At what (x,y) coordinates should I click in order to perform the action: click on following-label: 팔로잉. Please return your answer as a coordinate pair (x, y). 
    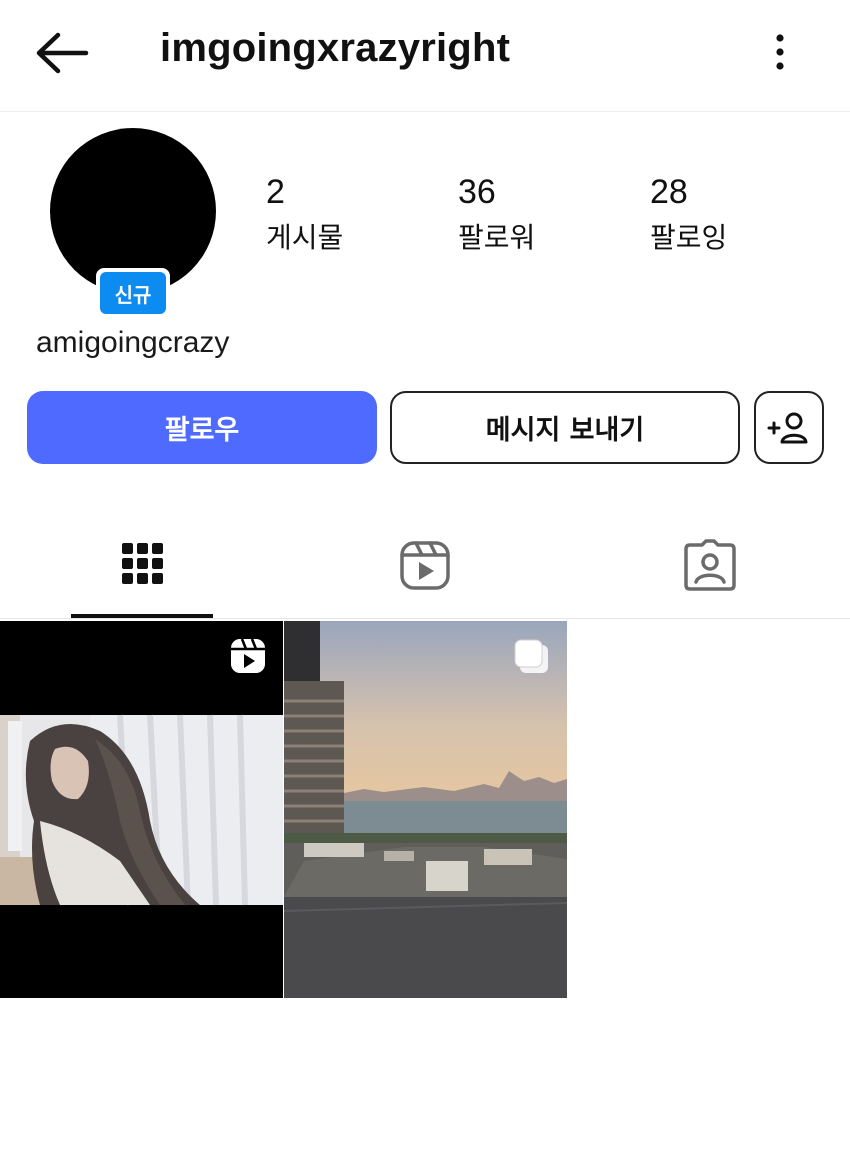
    Looking at the image, I should click on (689, 237).